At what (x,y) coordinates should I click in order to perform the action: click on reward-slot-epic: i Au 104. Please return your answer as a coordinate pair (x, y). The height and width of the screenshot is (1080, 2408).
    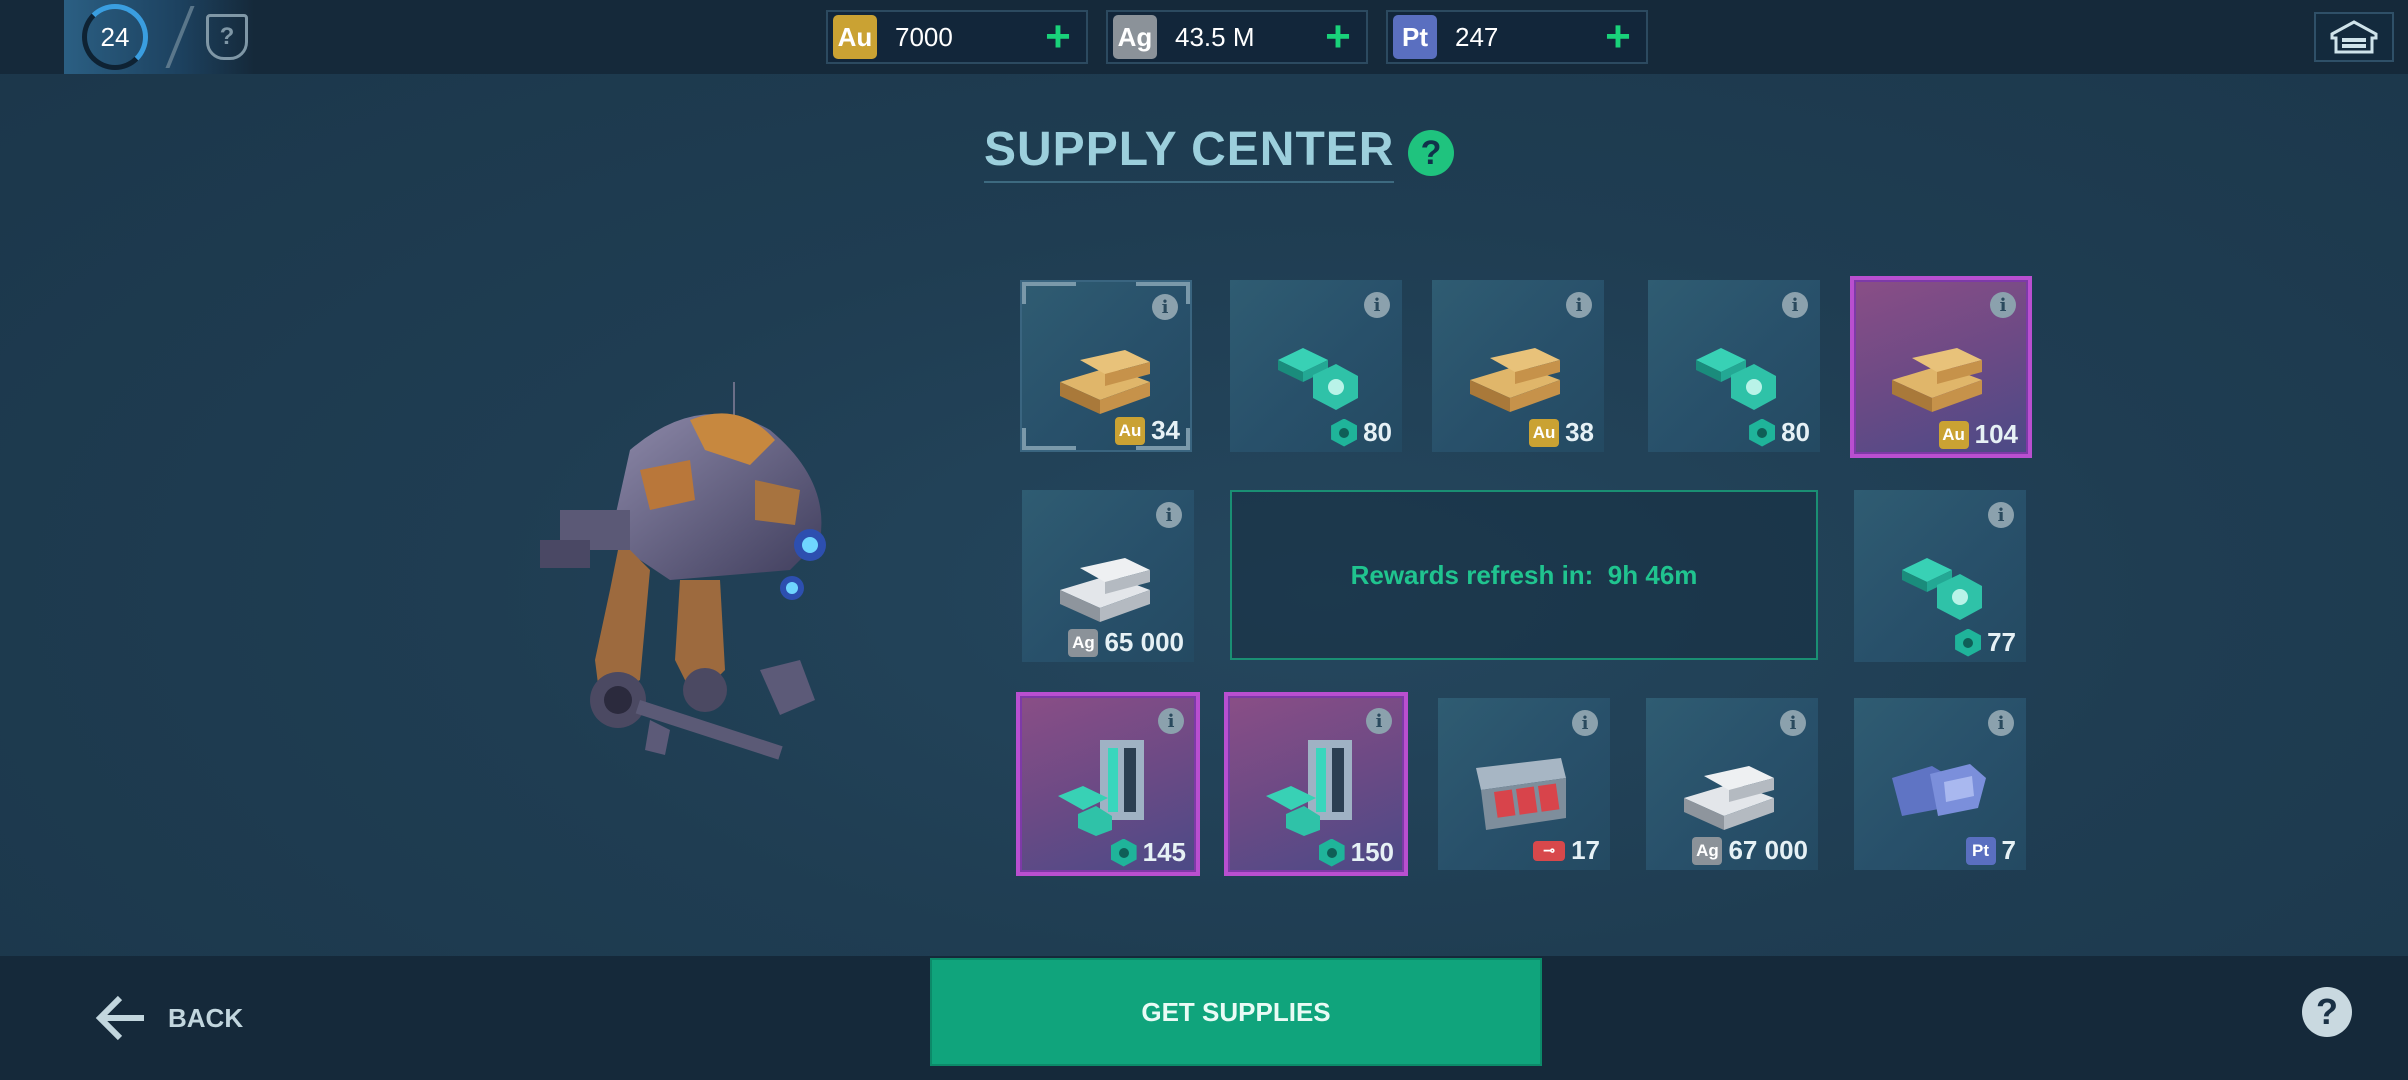
    Looking at the image, I should click on (1941, 367).